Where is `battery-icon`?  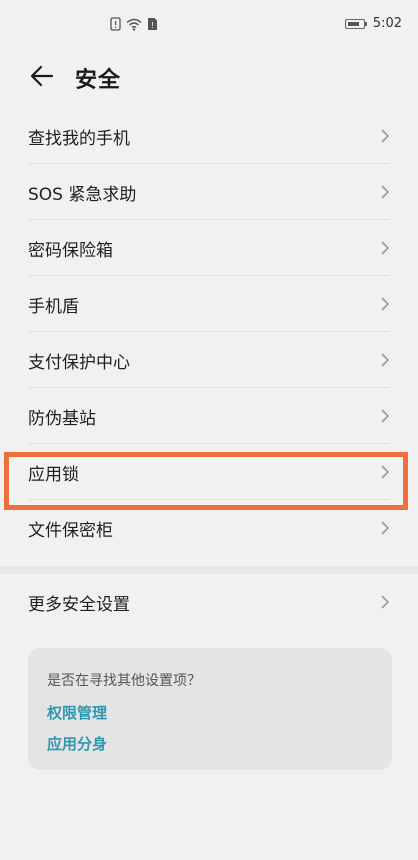
battery-icon is located at coordinates (355, 23).